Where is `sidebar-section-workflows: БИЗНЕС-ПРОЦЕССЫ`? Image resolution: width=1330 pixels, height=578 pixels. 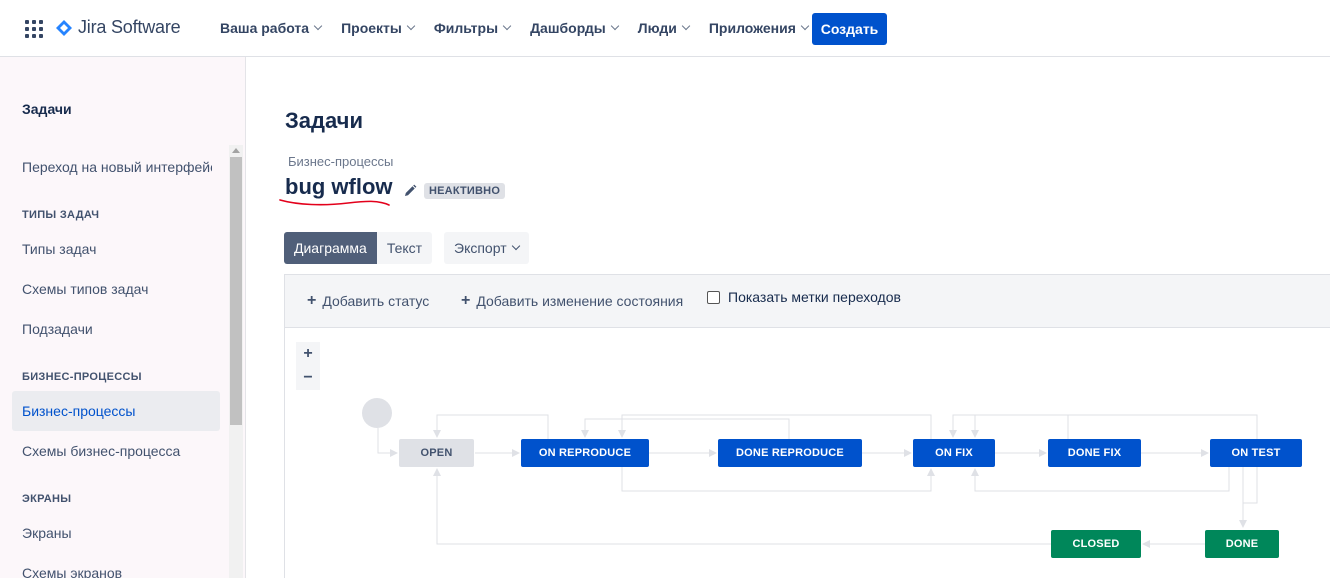
sidebar-section-workflows: БИЗНЕС-ПРОЦЕССЫ is located at coordinates (82, 377).